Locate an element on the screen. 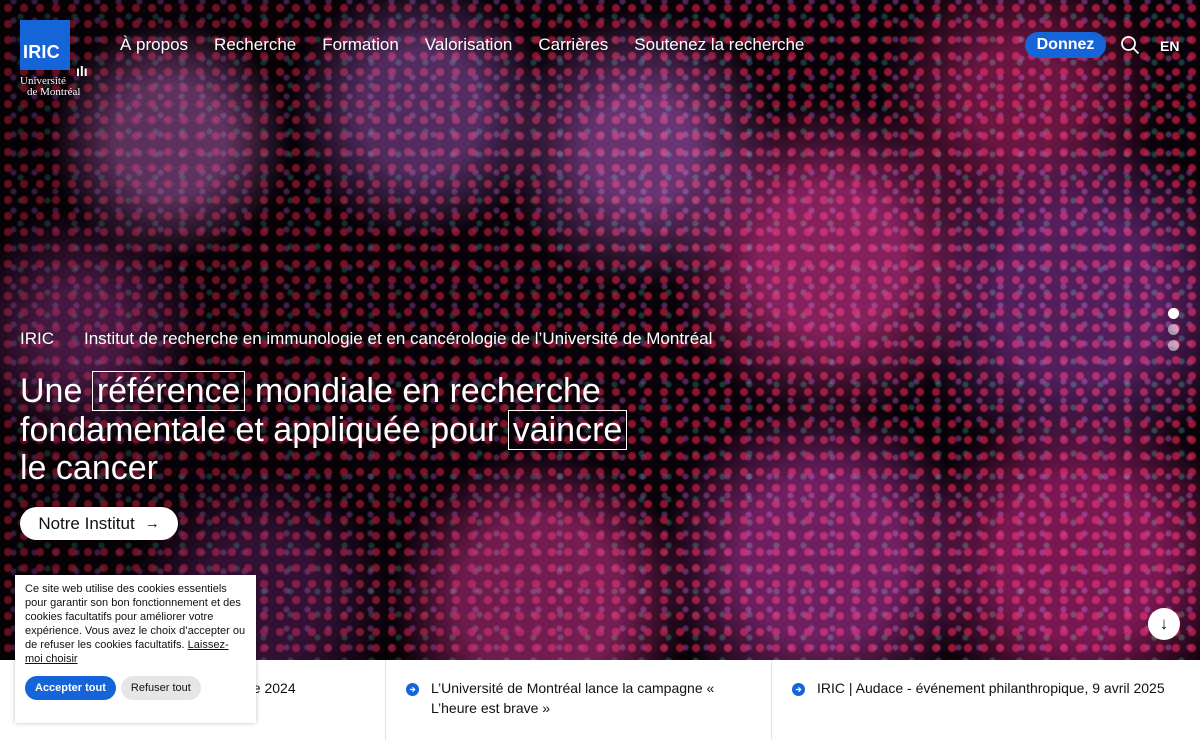 The image size is (1200, 740). headline-highlight-vaincre: vaincre is located at coordinates (567, 429).